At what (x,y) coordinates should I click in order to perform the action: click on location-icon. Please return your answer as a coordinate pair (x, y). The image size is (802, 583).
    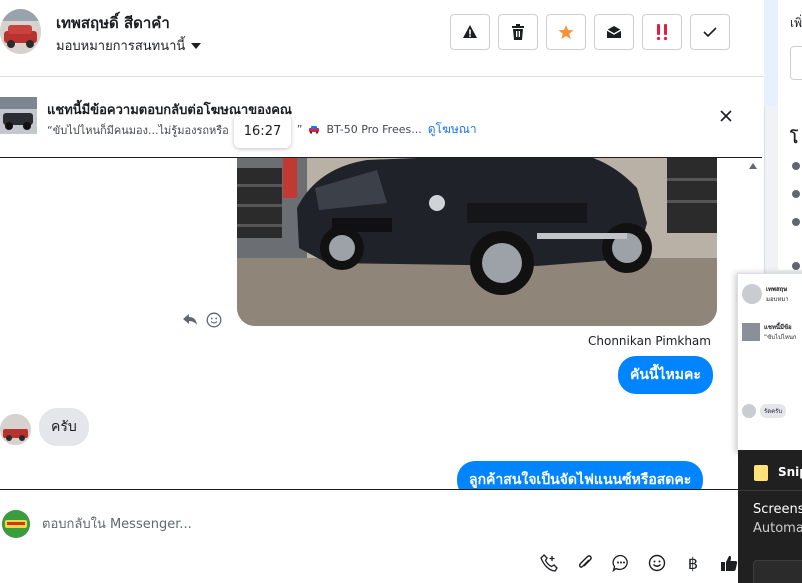
    Looking at the image, I should click on (796, 222).